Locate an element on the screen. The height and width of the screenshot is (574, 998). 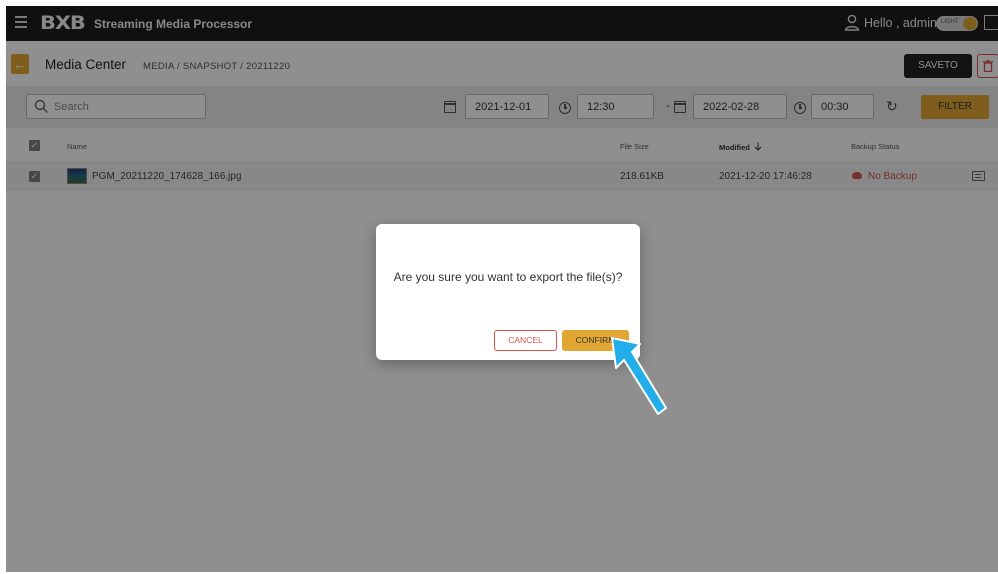
pointer-arrow-icon is located at coordinates (639, 376).